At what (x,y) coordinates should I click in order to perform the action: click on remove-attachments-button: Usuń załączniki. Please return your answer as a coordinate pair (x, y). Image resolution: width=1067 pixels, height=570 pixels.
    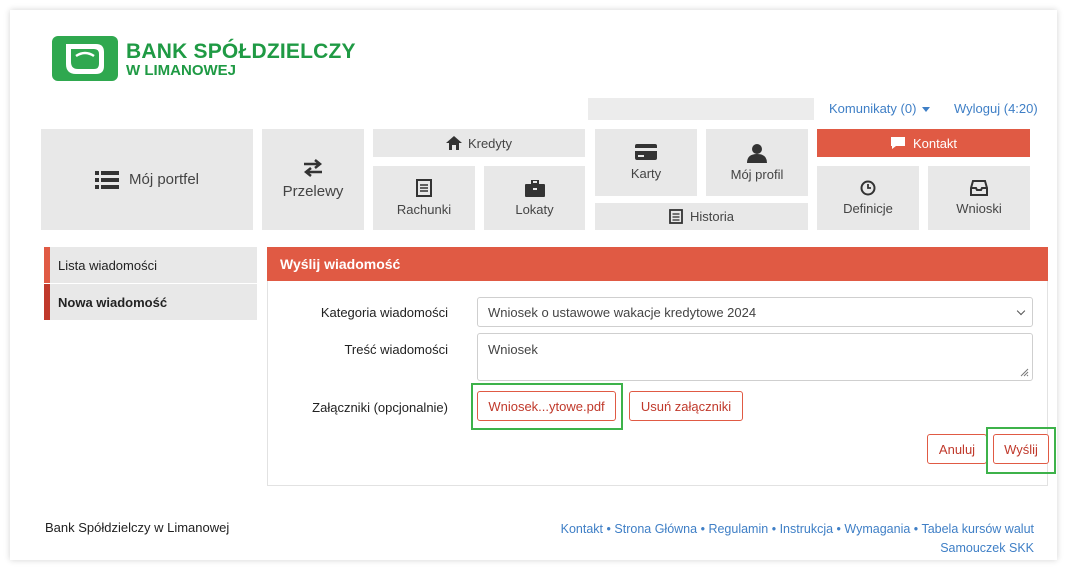
    Looking at the image, I should click on (686, 406).